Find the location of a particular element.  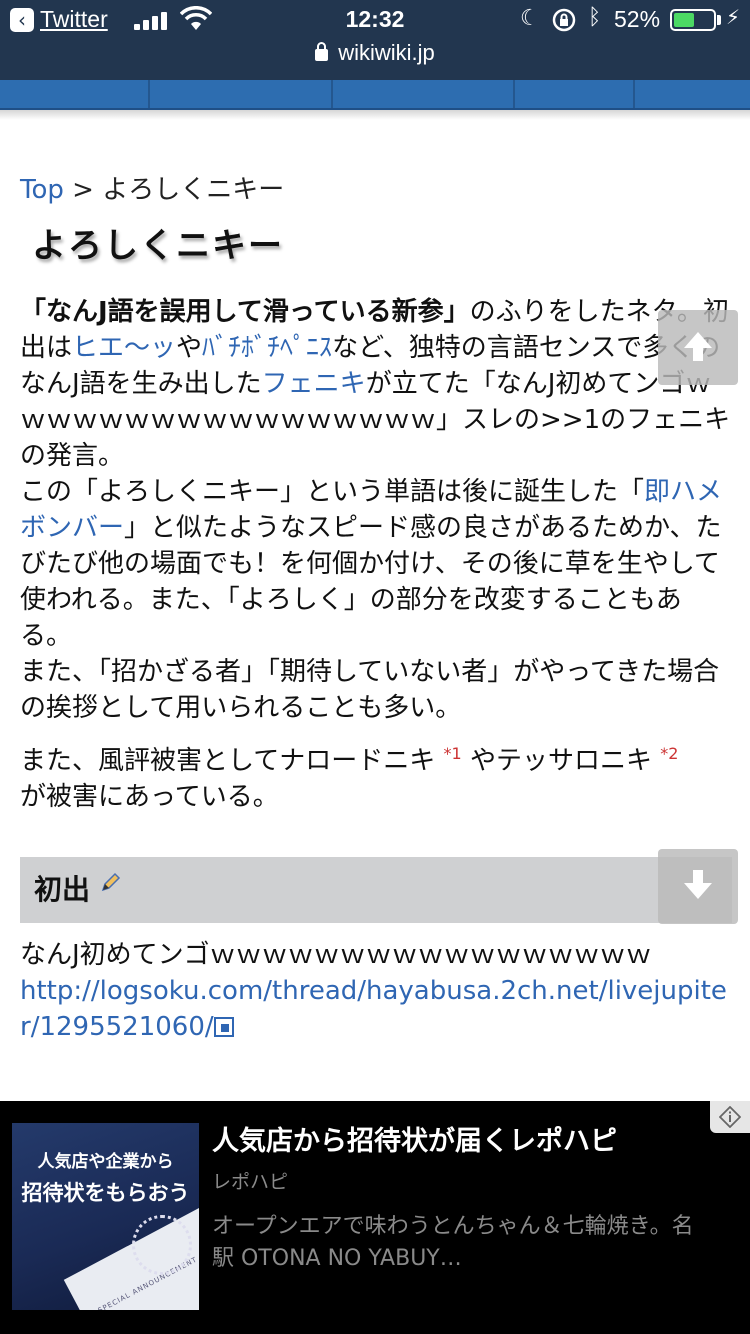

external-link-icon is located at coordinates (223, 1027).